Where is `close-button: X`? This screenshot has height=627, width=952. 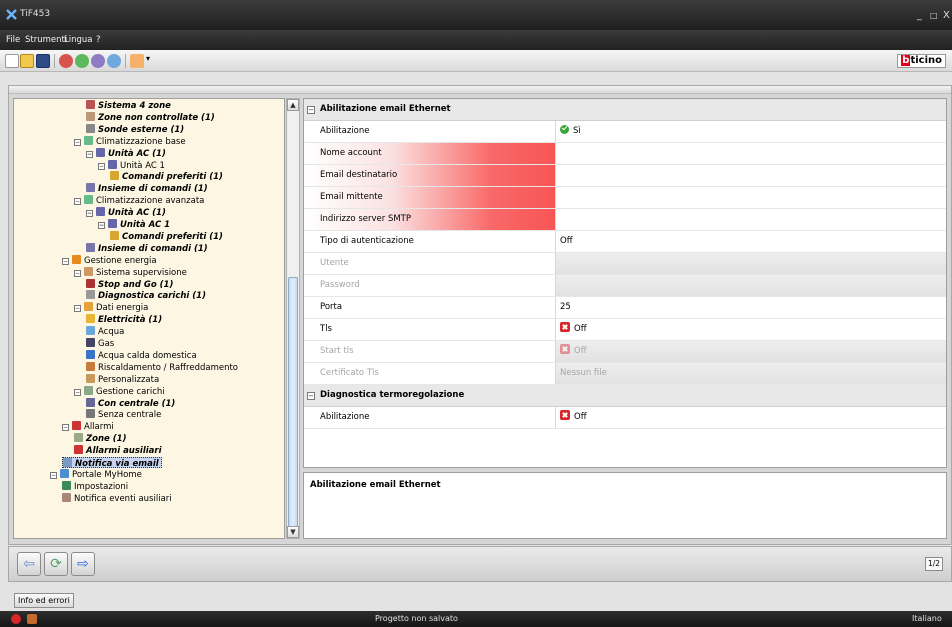 close-button: X is located at coordinates (946, 16).